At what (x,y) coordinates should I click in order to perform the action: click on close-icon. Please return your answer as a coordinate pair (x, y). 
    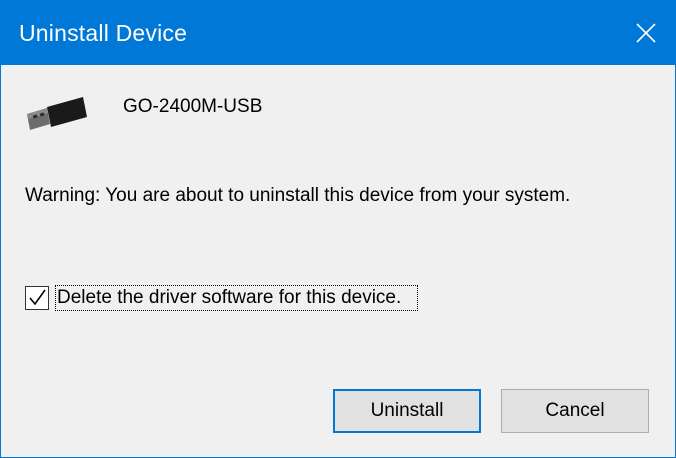
    Looking at the image, I should click on (646, 33).